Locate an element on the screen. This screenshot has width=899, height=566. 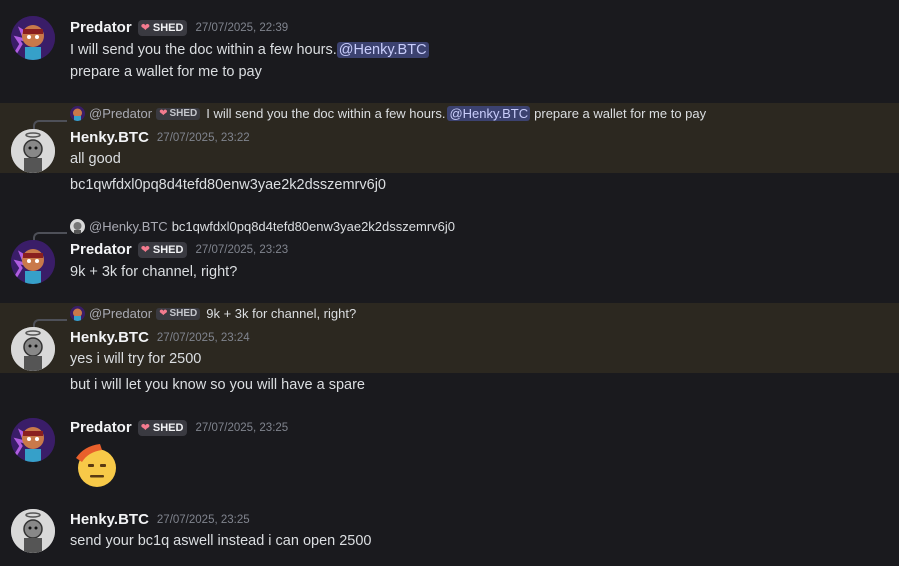
timestamp: 27/07/2025, 23:22 is located at coordinates (203, 138).